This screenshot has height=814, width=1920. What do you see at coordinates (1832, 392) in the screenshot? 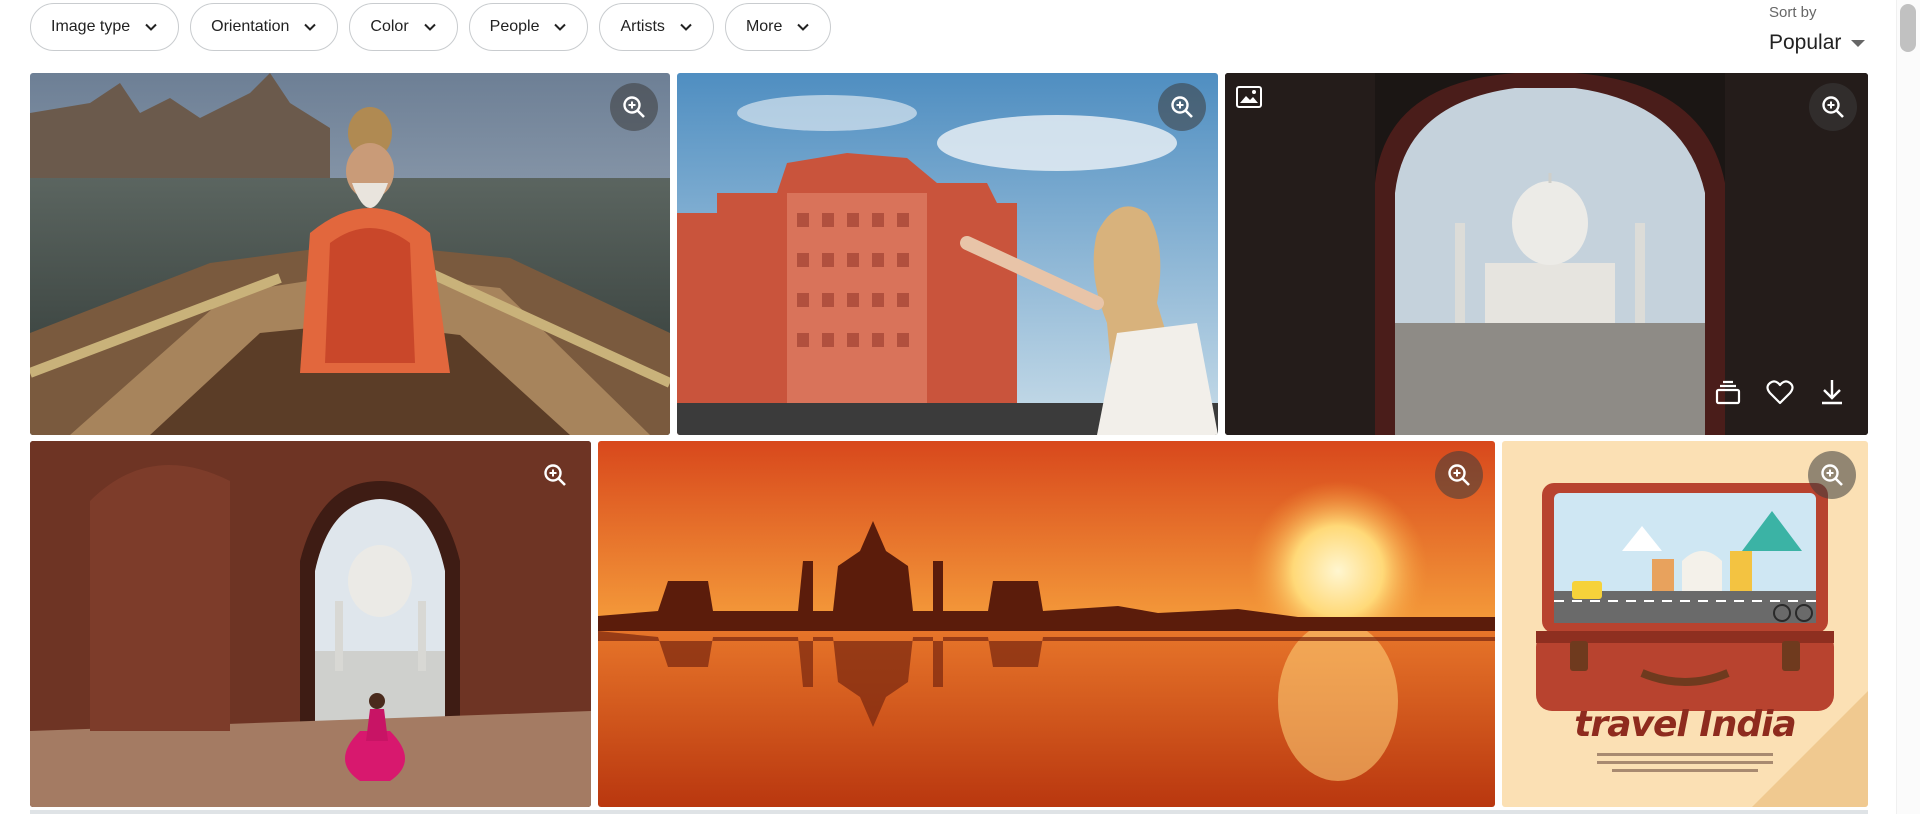
I see `download-icon` at bounding box center [1832, 392].